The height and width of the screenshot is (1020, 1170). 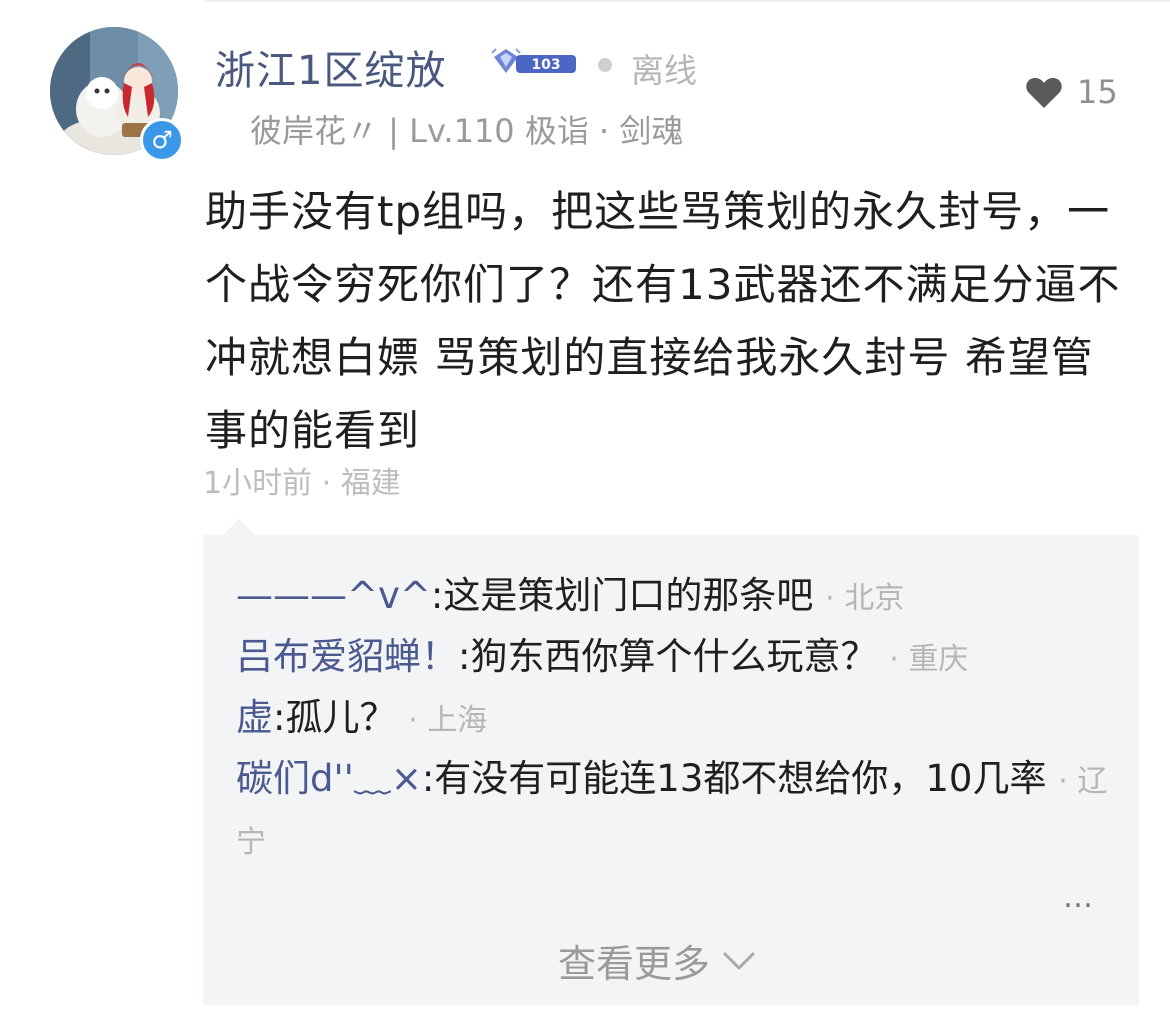 What do you see at coordinates (335, 717) in the screenshot?
I see `reply-text: :孤儿？` at bounding box center [335, 717].